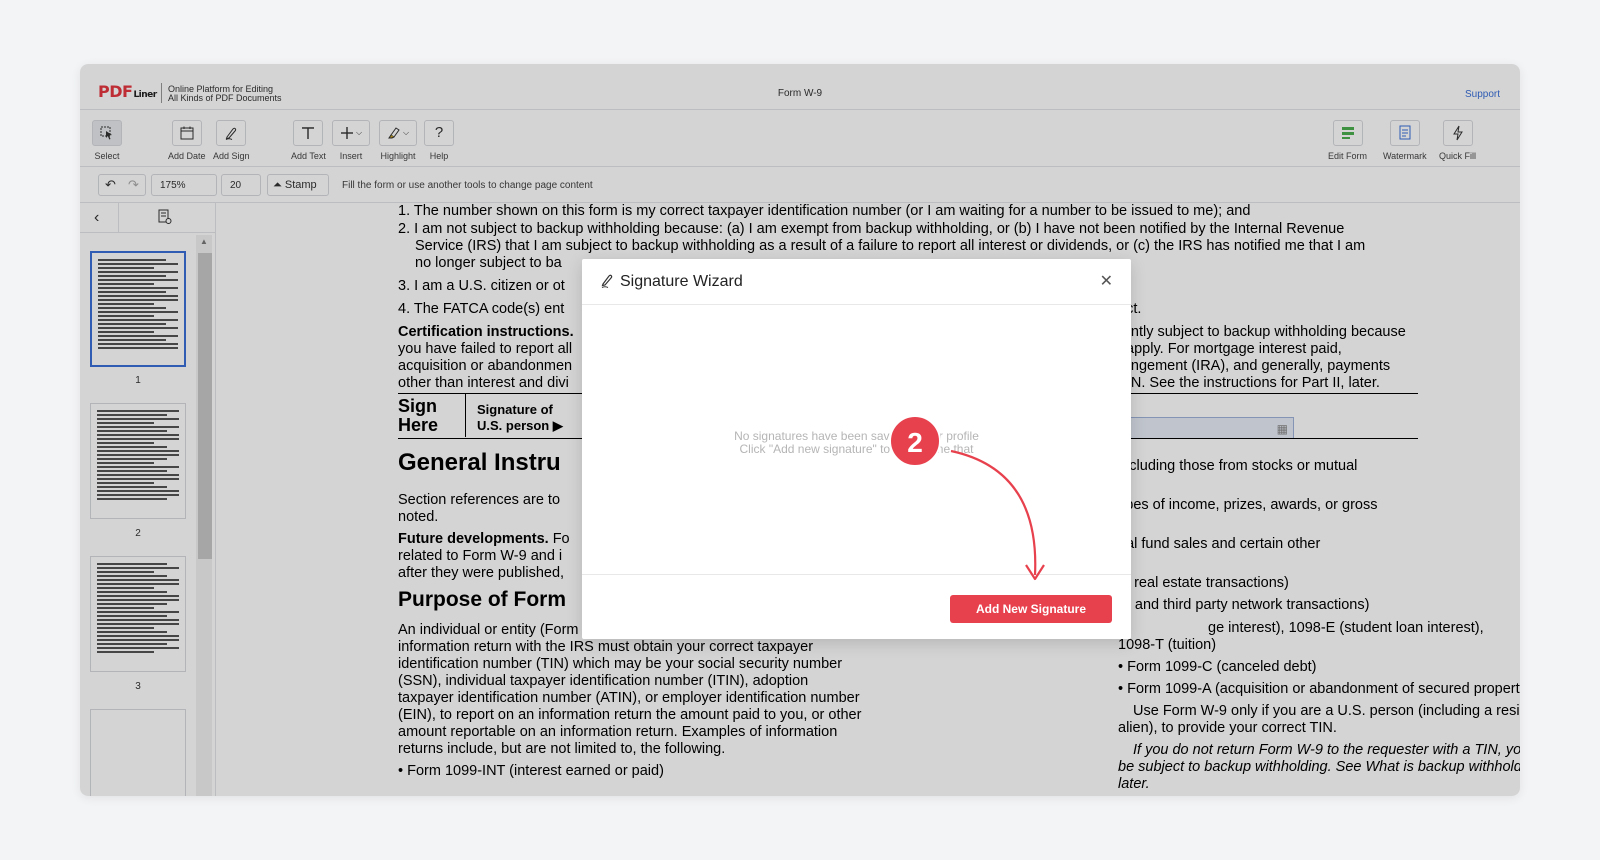  What do you see at coordinates (607, 282) in the screenshot?
I see `pen-icon` at bounding box center [607, 282].